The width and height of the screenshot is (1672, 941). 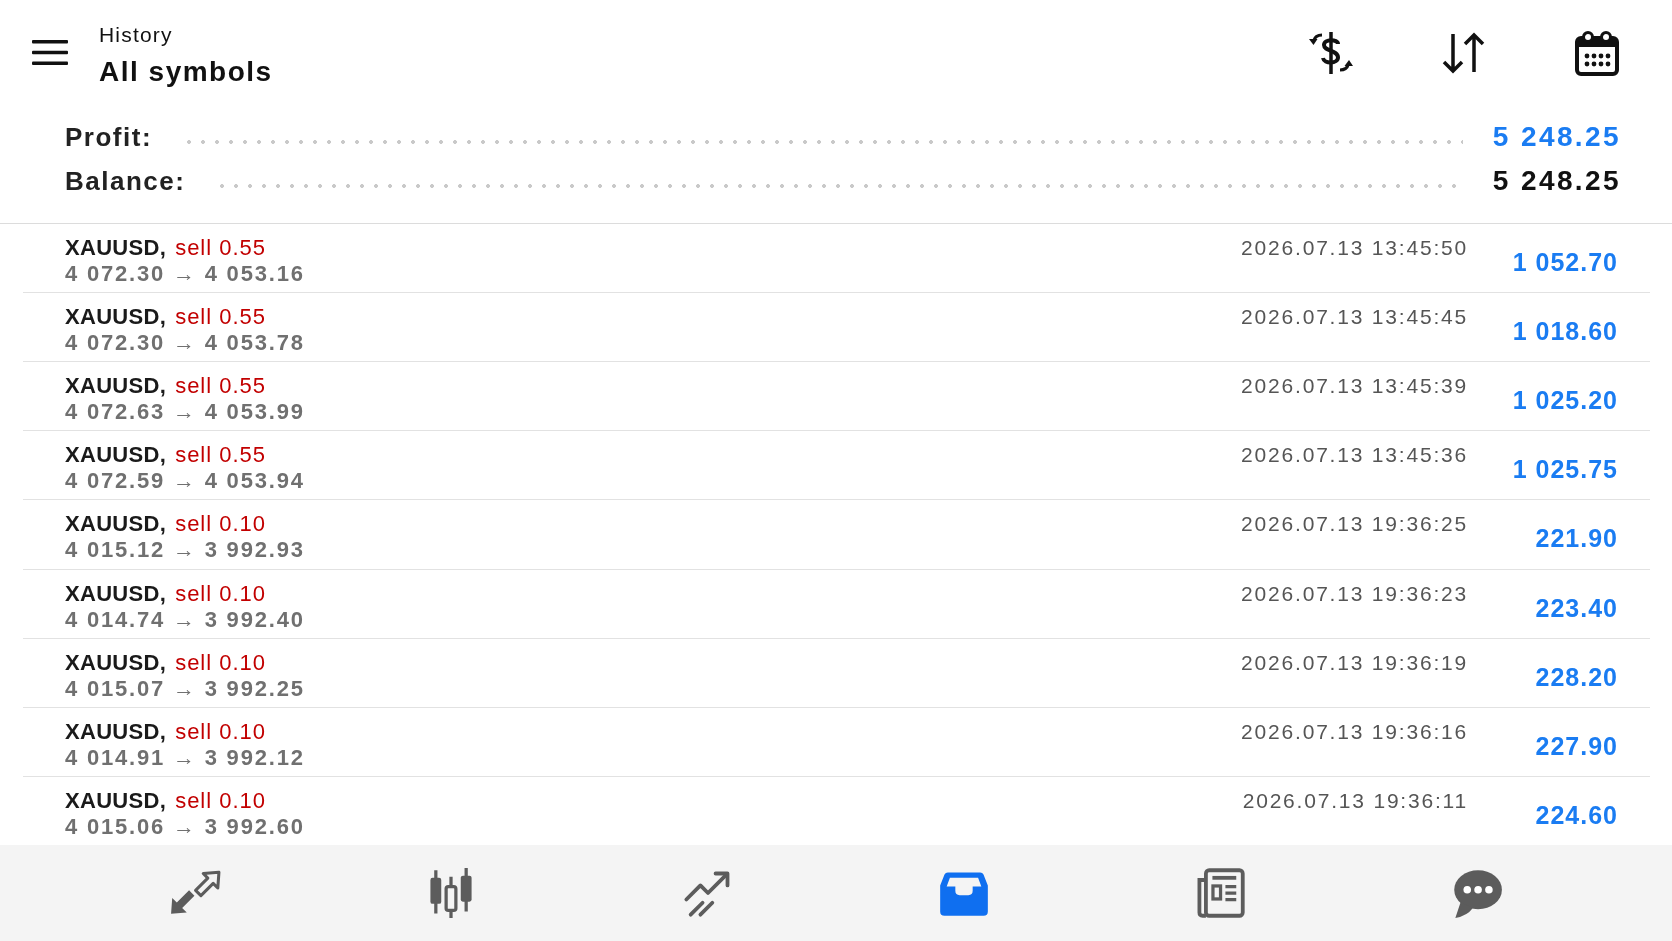 What do you see at coordinates (1564, 262) in the screenshot?
I see `deal-profit-text: 1 052.70` at bounding box center [1564, 262].